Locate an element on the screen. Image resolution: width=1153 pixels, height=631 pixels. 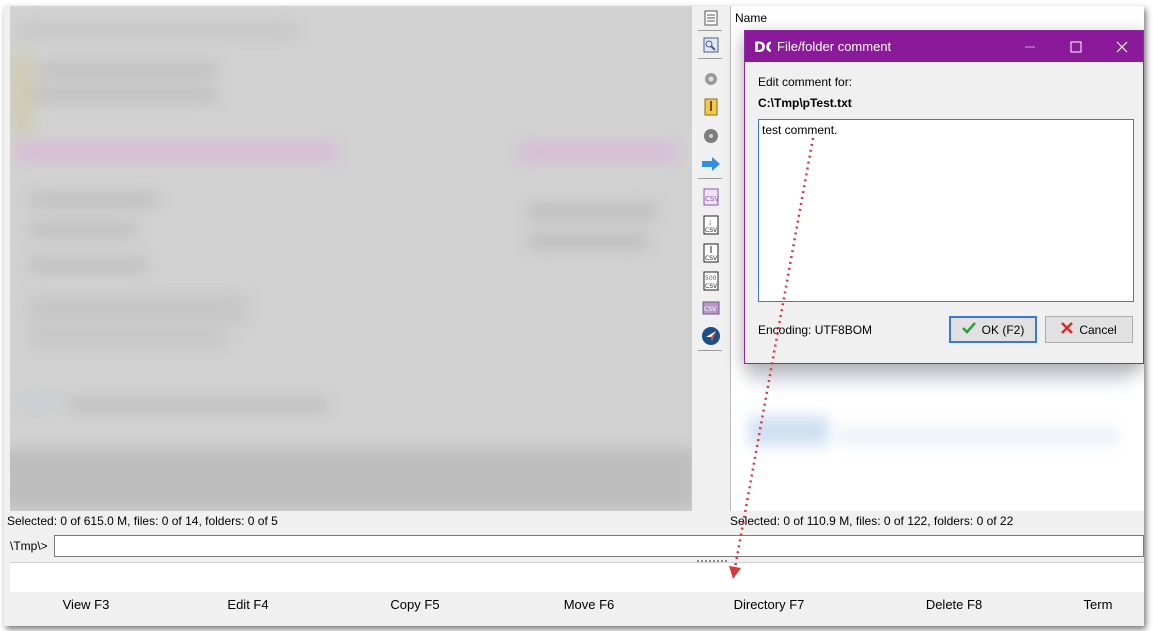
command-line-path: \Tmp\> is located at coordinates (29, 546).